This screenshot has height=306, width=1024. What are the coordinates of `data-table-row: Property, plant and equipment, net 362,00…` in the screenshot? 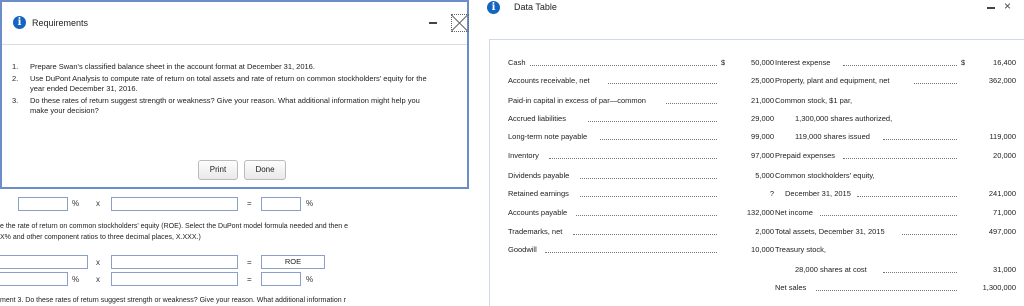 It's located at (757, 81).